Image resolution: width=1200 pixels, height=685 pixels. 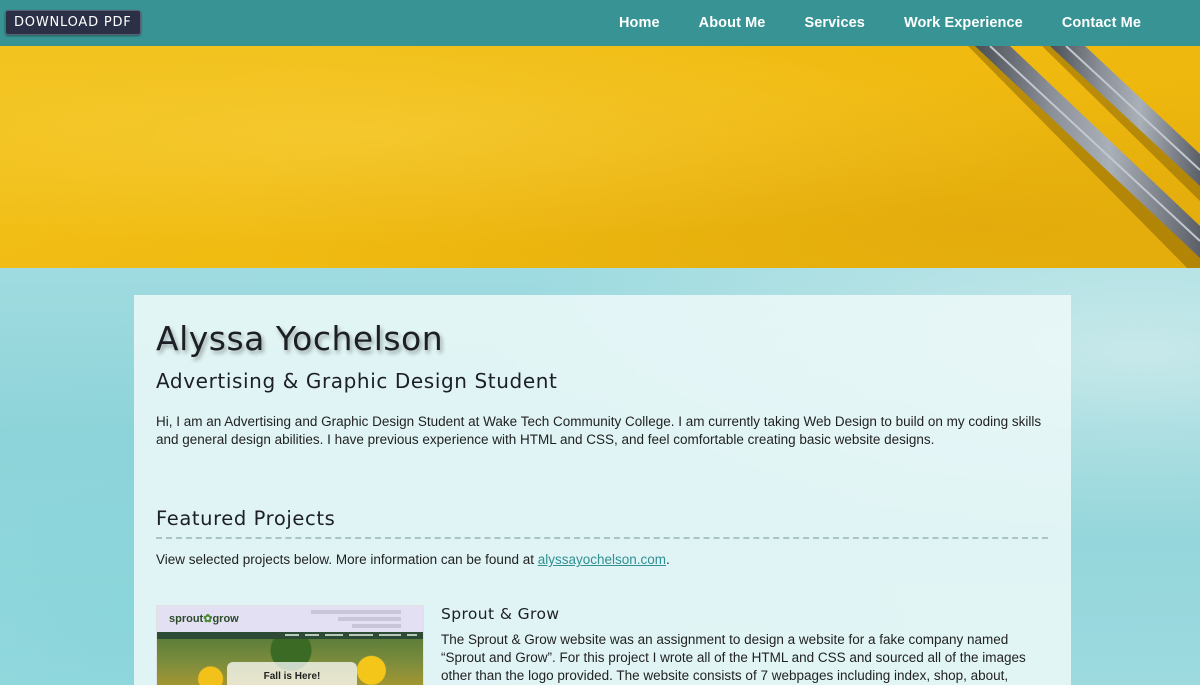 What do you see at coordinates (668, 559) in the screenshot?
I see `featured-intro-end: .` at bounding box center [668, 559].